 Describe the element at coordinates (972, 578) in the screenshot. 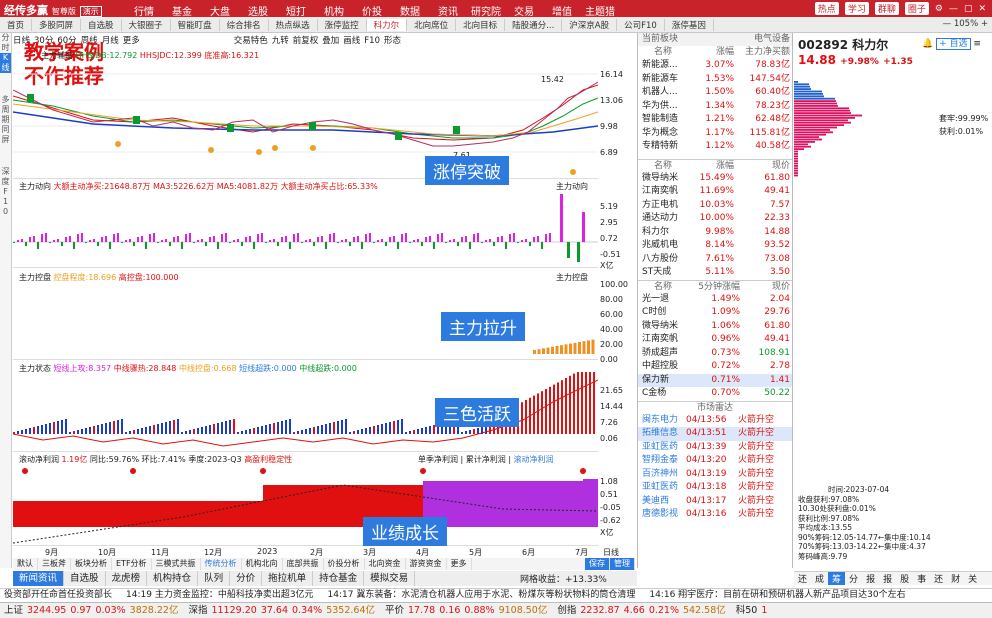

I see `quote-tab-10: 关` at that location.